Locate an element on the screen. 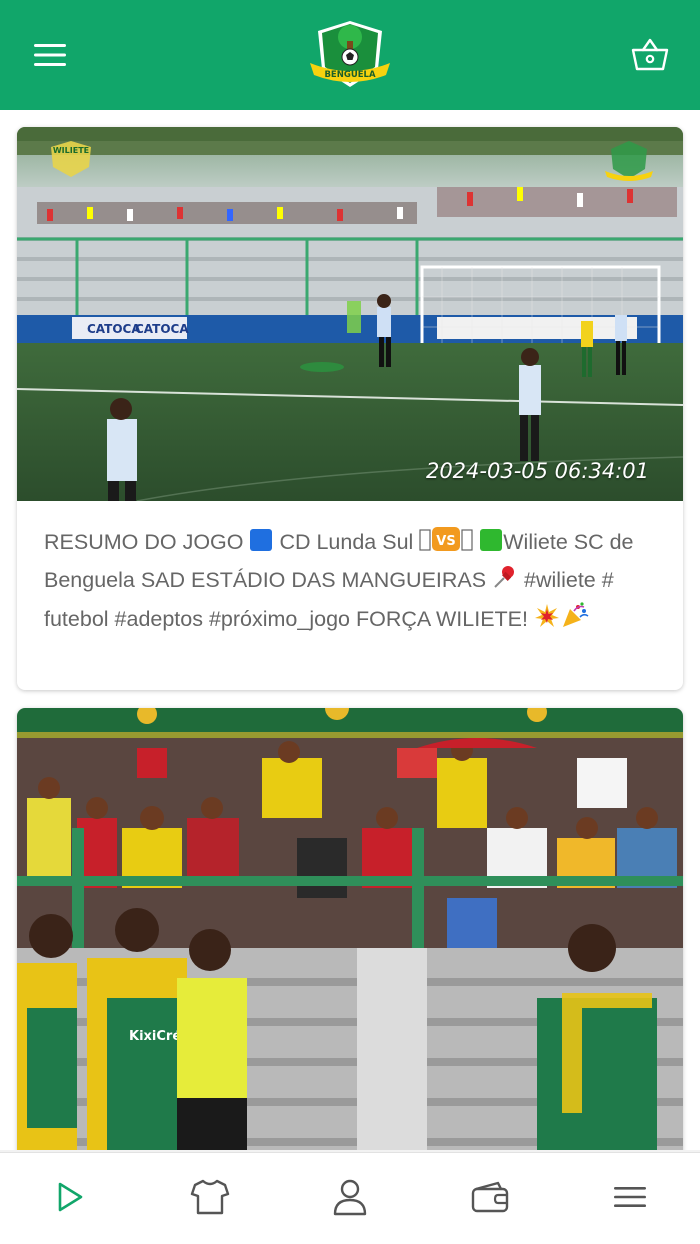 The image size is (700, 1244). tab-wallet is located at coordinates (490, 1198).